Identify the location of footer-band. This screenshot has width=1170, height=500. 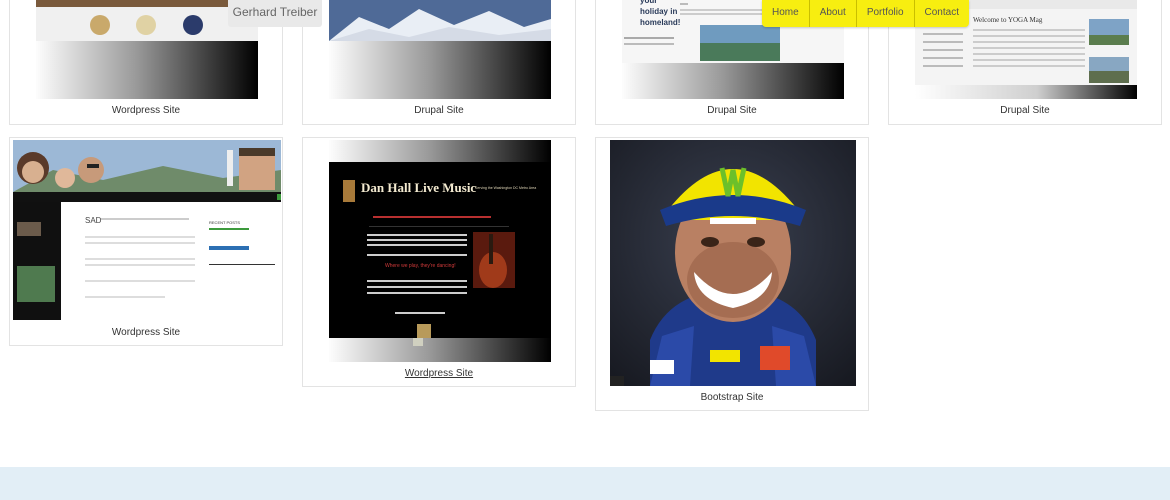
(585, 483).